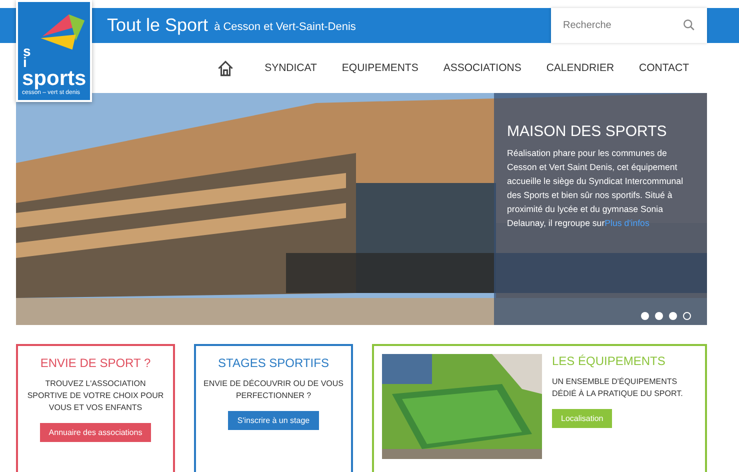 This screenshot has height=472, width=739. I want to click on logo-wordmark: sports, so click(54, 79).